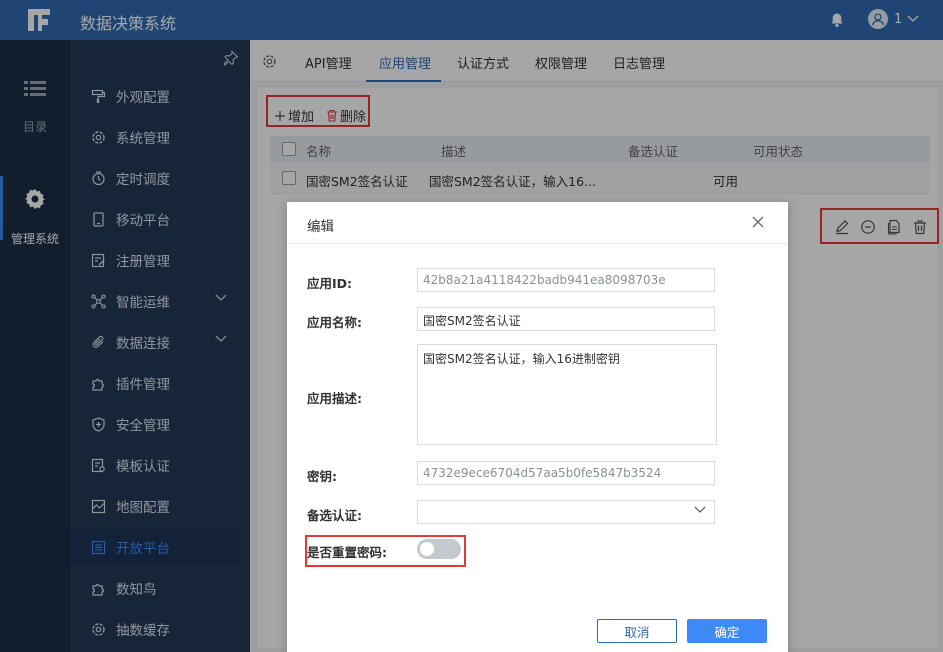  What do you see at coordinates (330, 283) in the screenshot?
I see `app-id-label: 应用ID:` at bounding box center [330, 283].